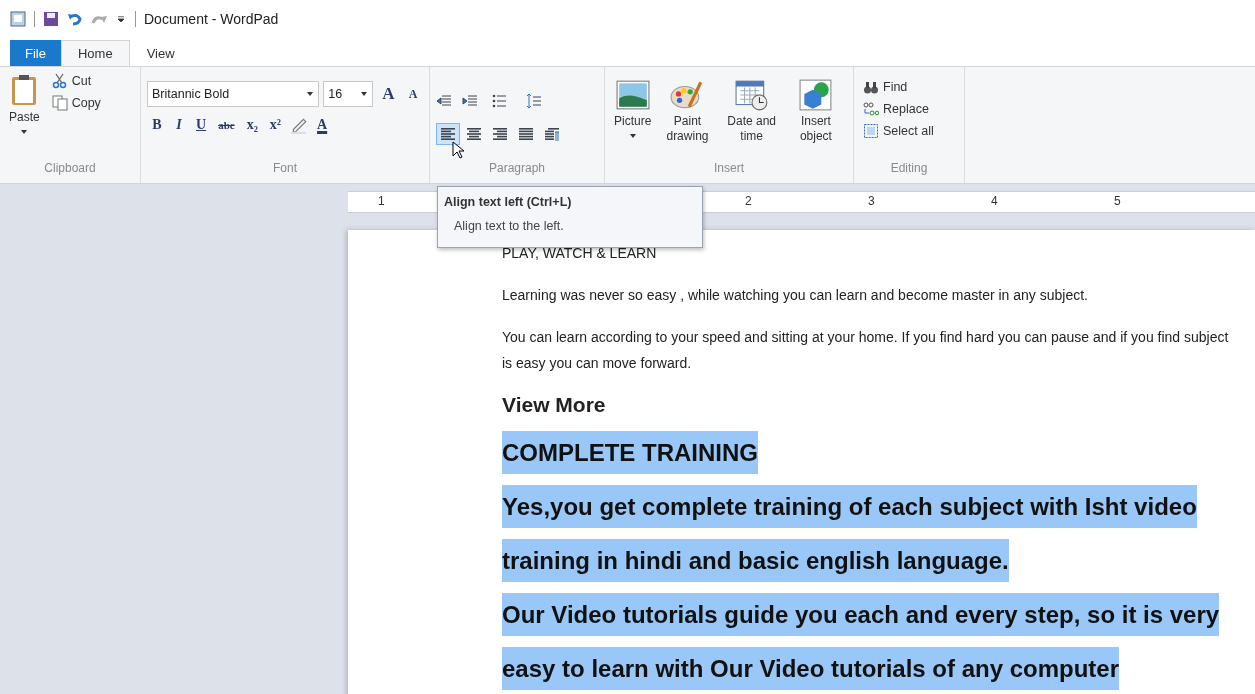 Image resolution: width=1255 pixels, height=694 pixels. Describe the element at coordinates (795, 295) in the screenshot. I see `document-paragraph: Learning was never so easy , while watching you can learn and become master in any subject.` at that location.